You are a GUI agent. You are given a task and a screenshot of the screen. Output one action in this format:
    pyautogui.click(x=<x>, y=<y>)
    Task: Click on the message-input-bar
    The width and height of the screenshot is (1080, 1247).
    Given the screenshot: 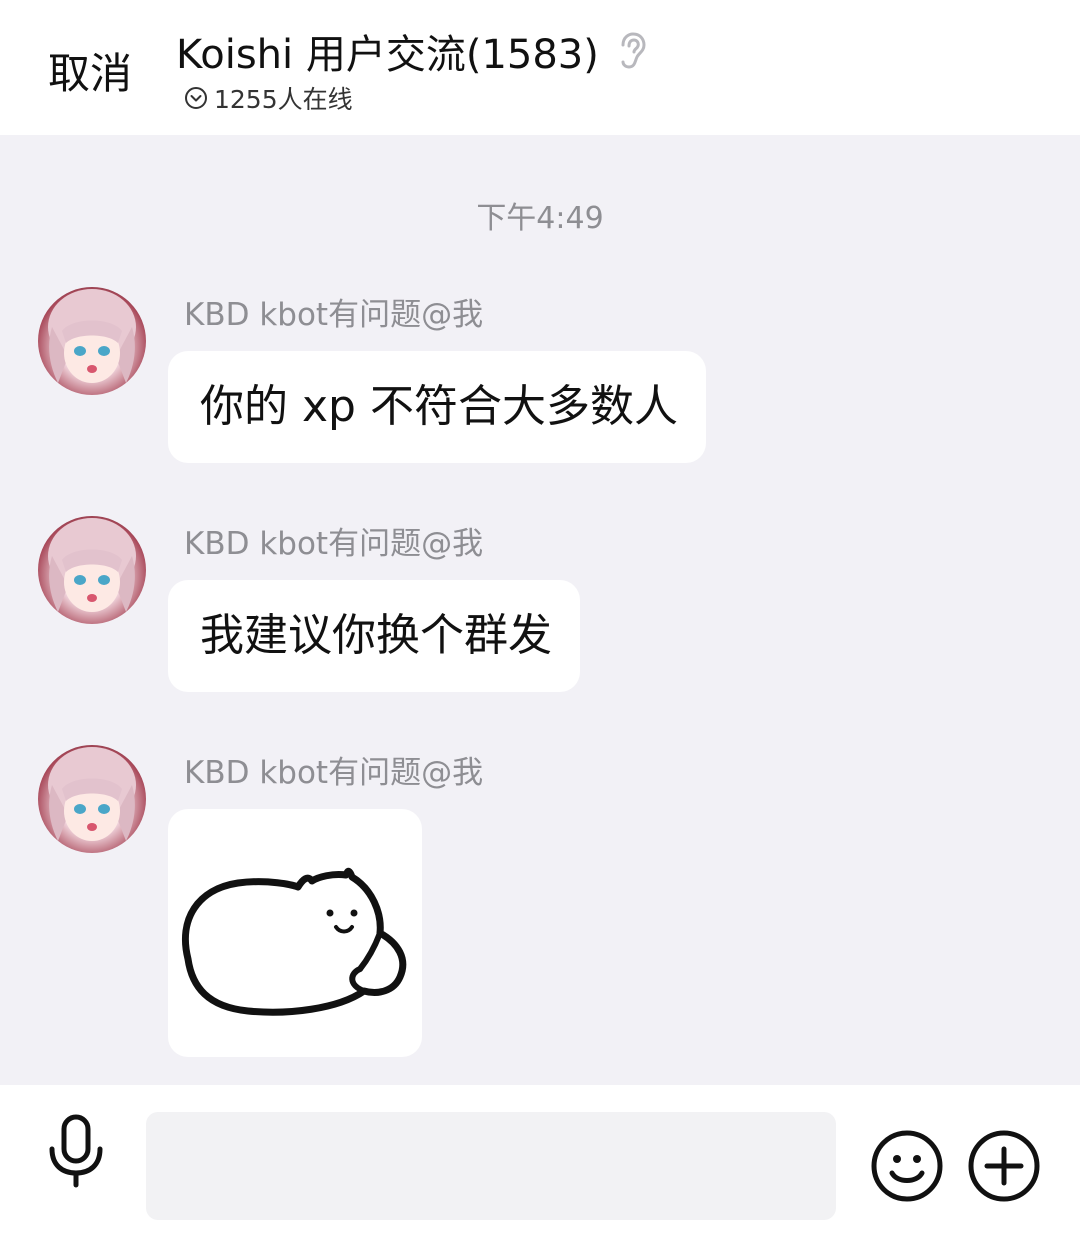 What is the action you would take?
    pyautogui.click(x=540, y=1166)
    